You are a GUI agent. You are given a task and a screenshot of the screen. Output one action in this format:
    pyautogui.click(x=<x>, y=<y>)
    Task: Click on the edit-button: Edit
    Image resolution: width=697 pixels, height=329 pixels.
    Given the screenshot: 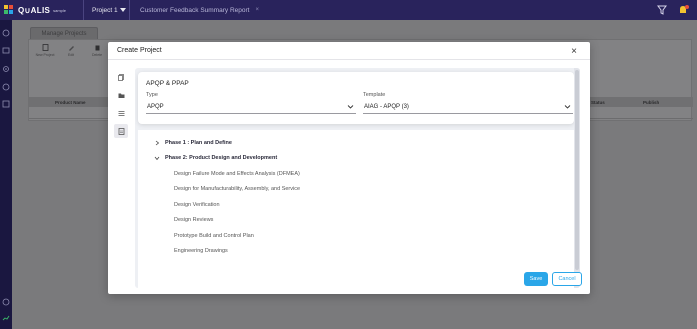 What is the action you would take?
    pyautogui.click(x=71, y=50)
    